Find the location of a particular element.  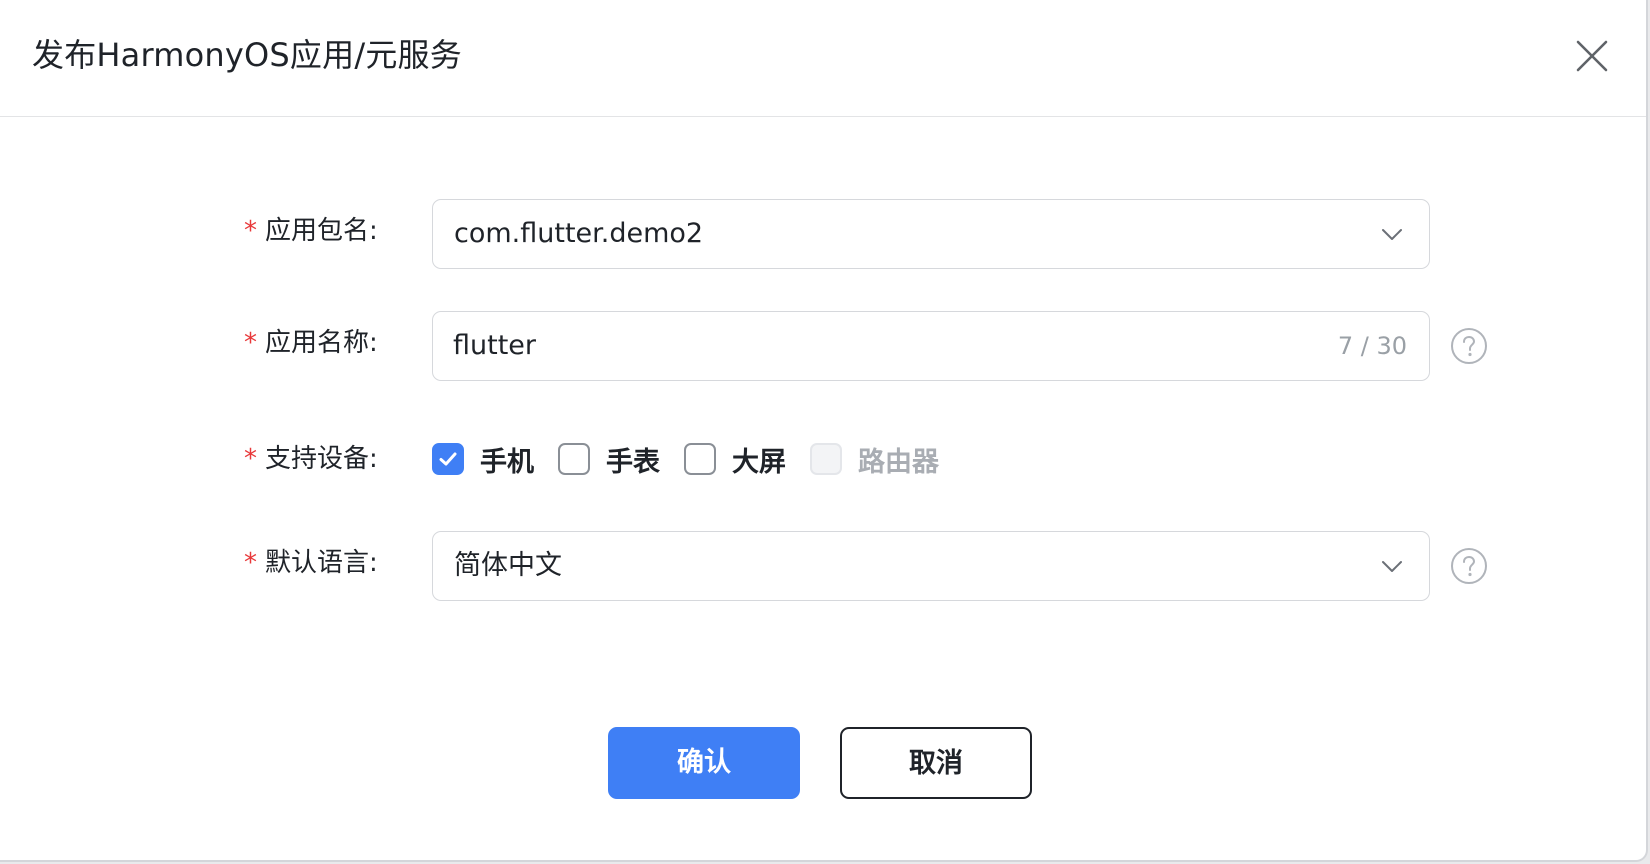

checkbox-checked is located at coordinates (448, 459).